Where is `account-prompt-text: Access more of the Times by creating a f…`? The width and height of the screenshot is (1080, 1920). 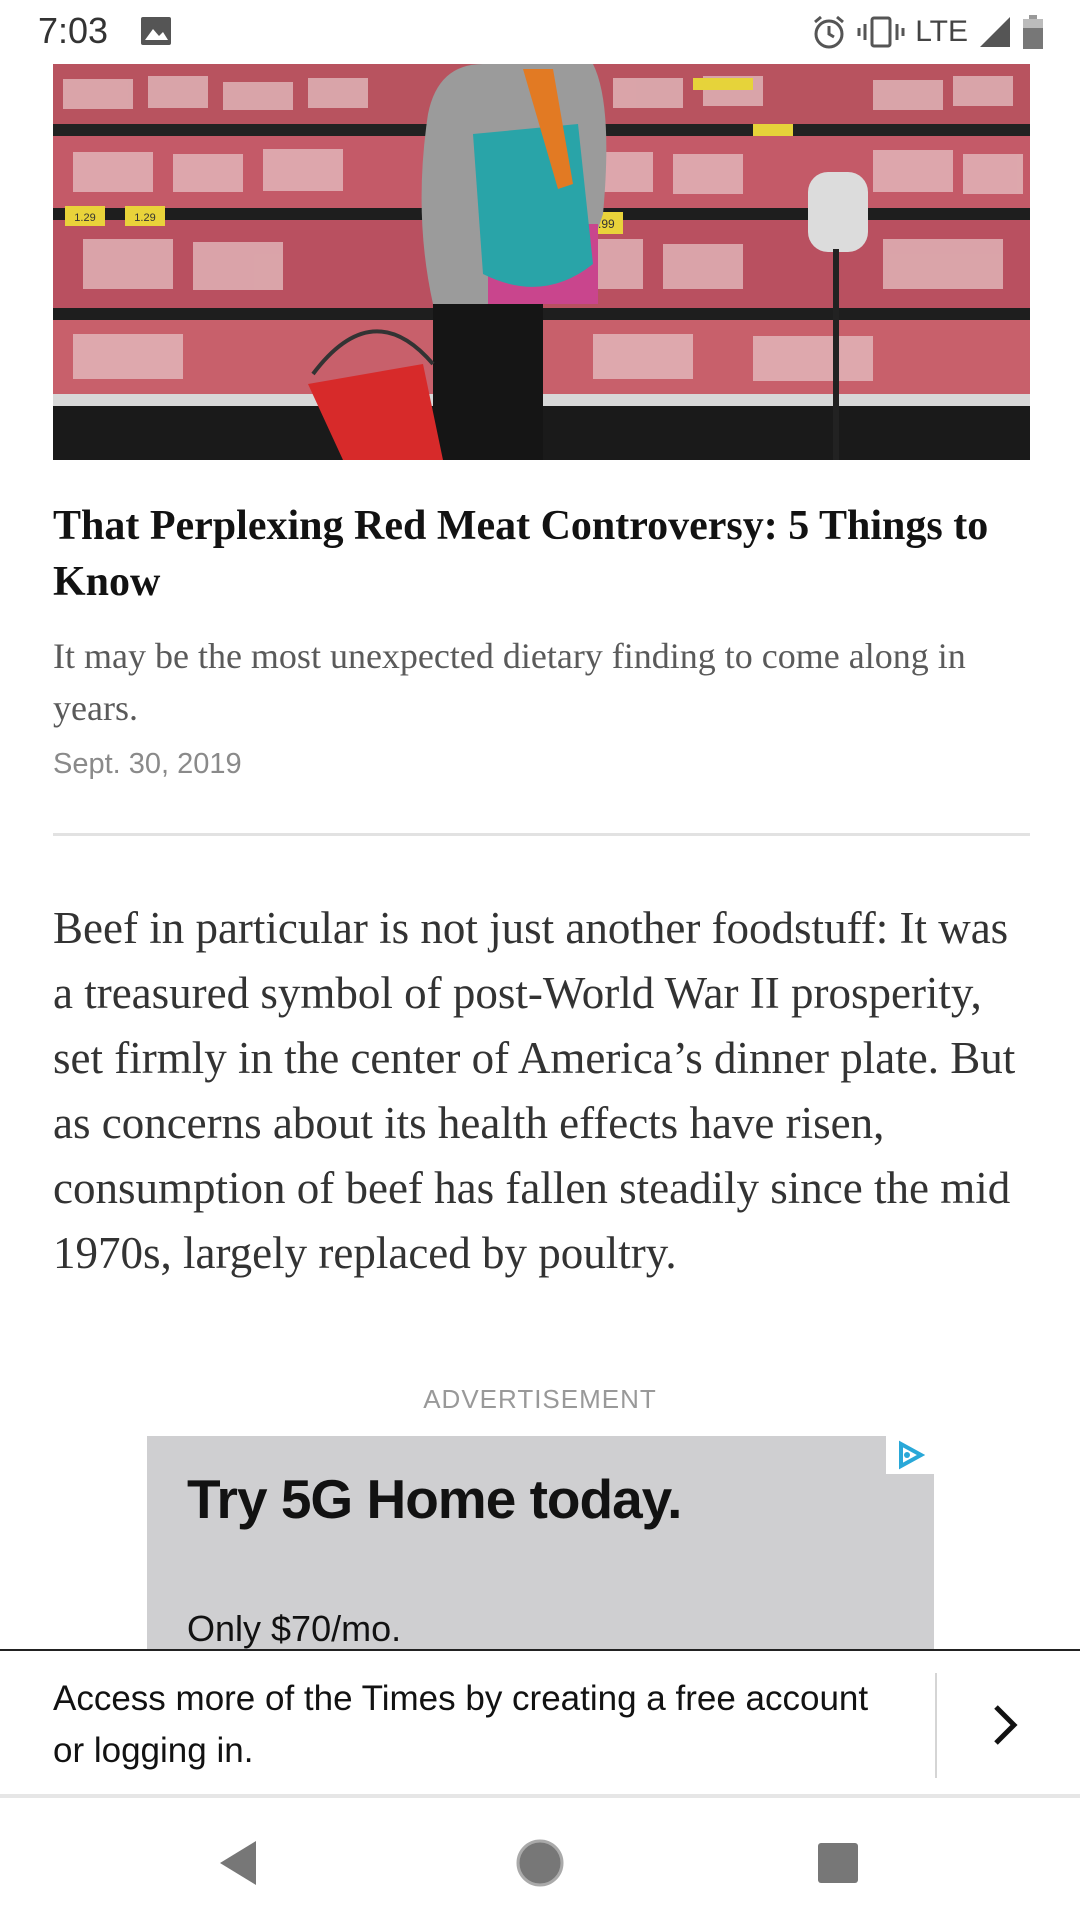
account-prompt-text: Access more of the Times by creating a f… is located at coordinates (461, 1724).